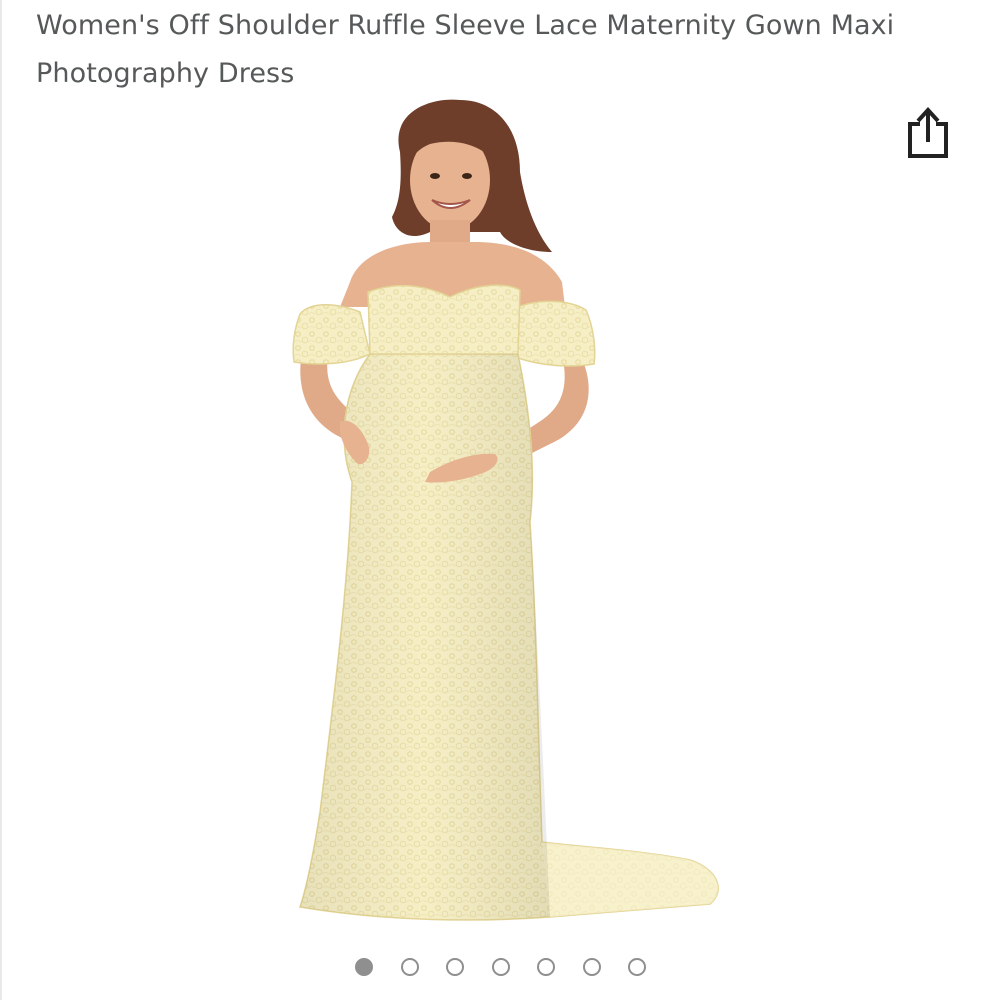 The height and width of the screenshot is (1000, 1000). Describe the element at coordinates (1, 500) in the screenshot. I see `screen-edge-divider` at that location.